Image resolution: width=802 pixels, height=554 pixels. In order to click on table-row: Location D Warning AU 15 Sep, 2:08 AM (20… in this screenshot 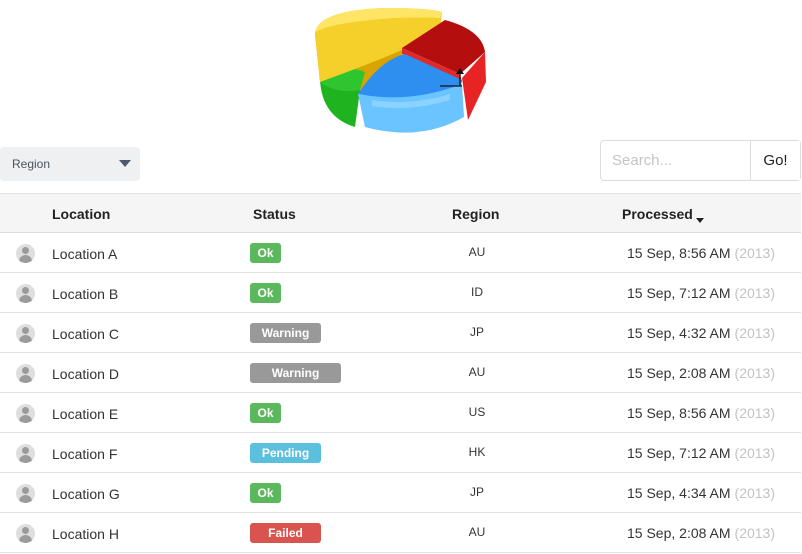, I will do `click(400, 373)`.